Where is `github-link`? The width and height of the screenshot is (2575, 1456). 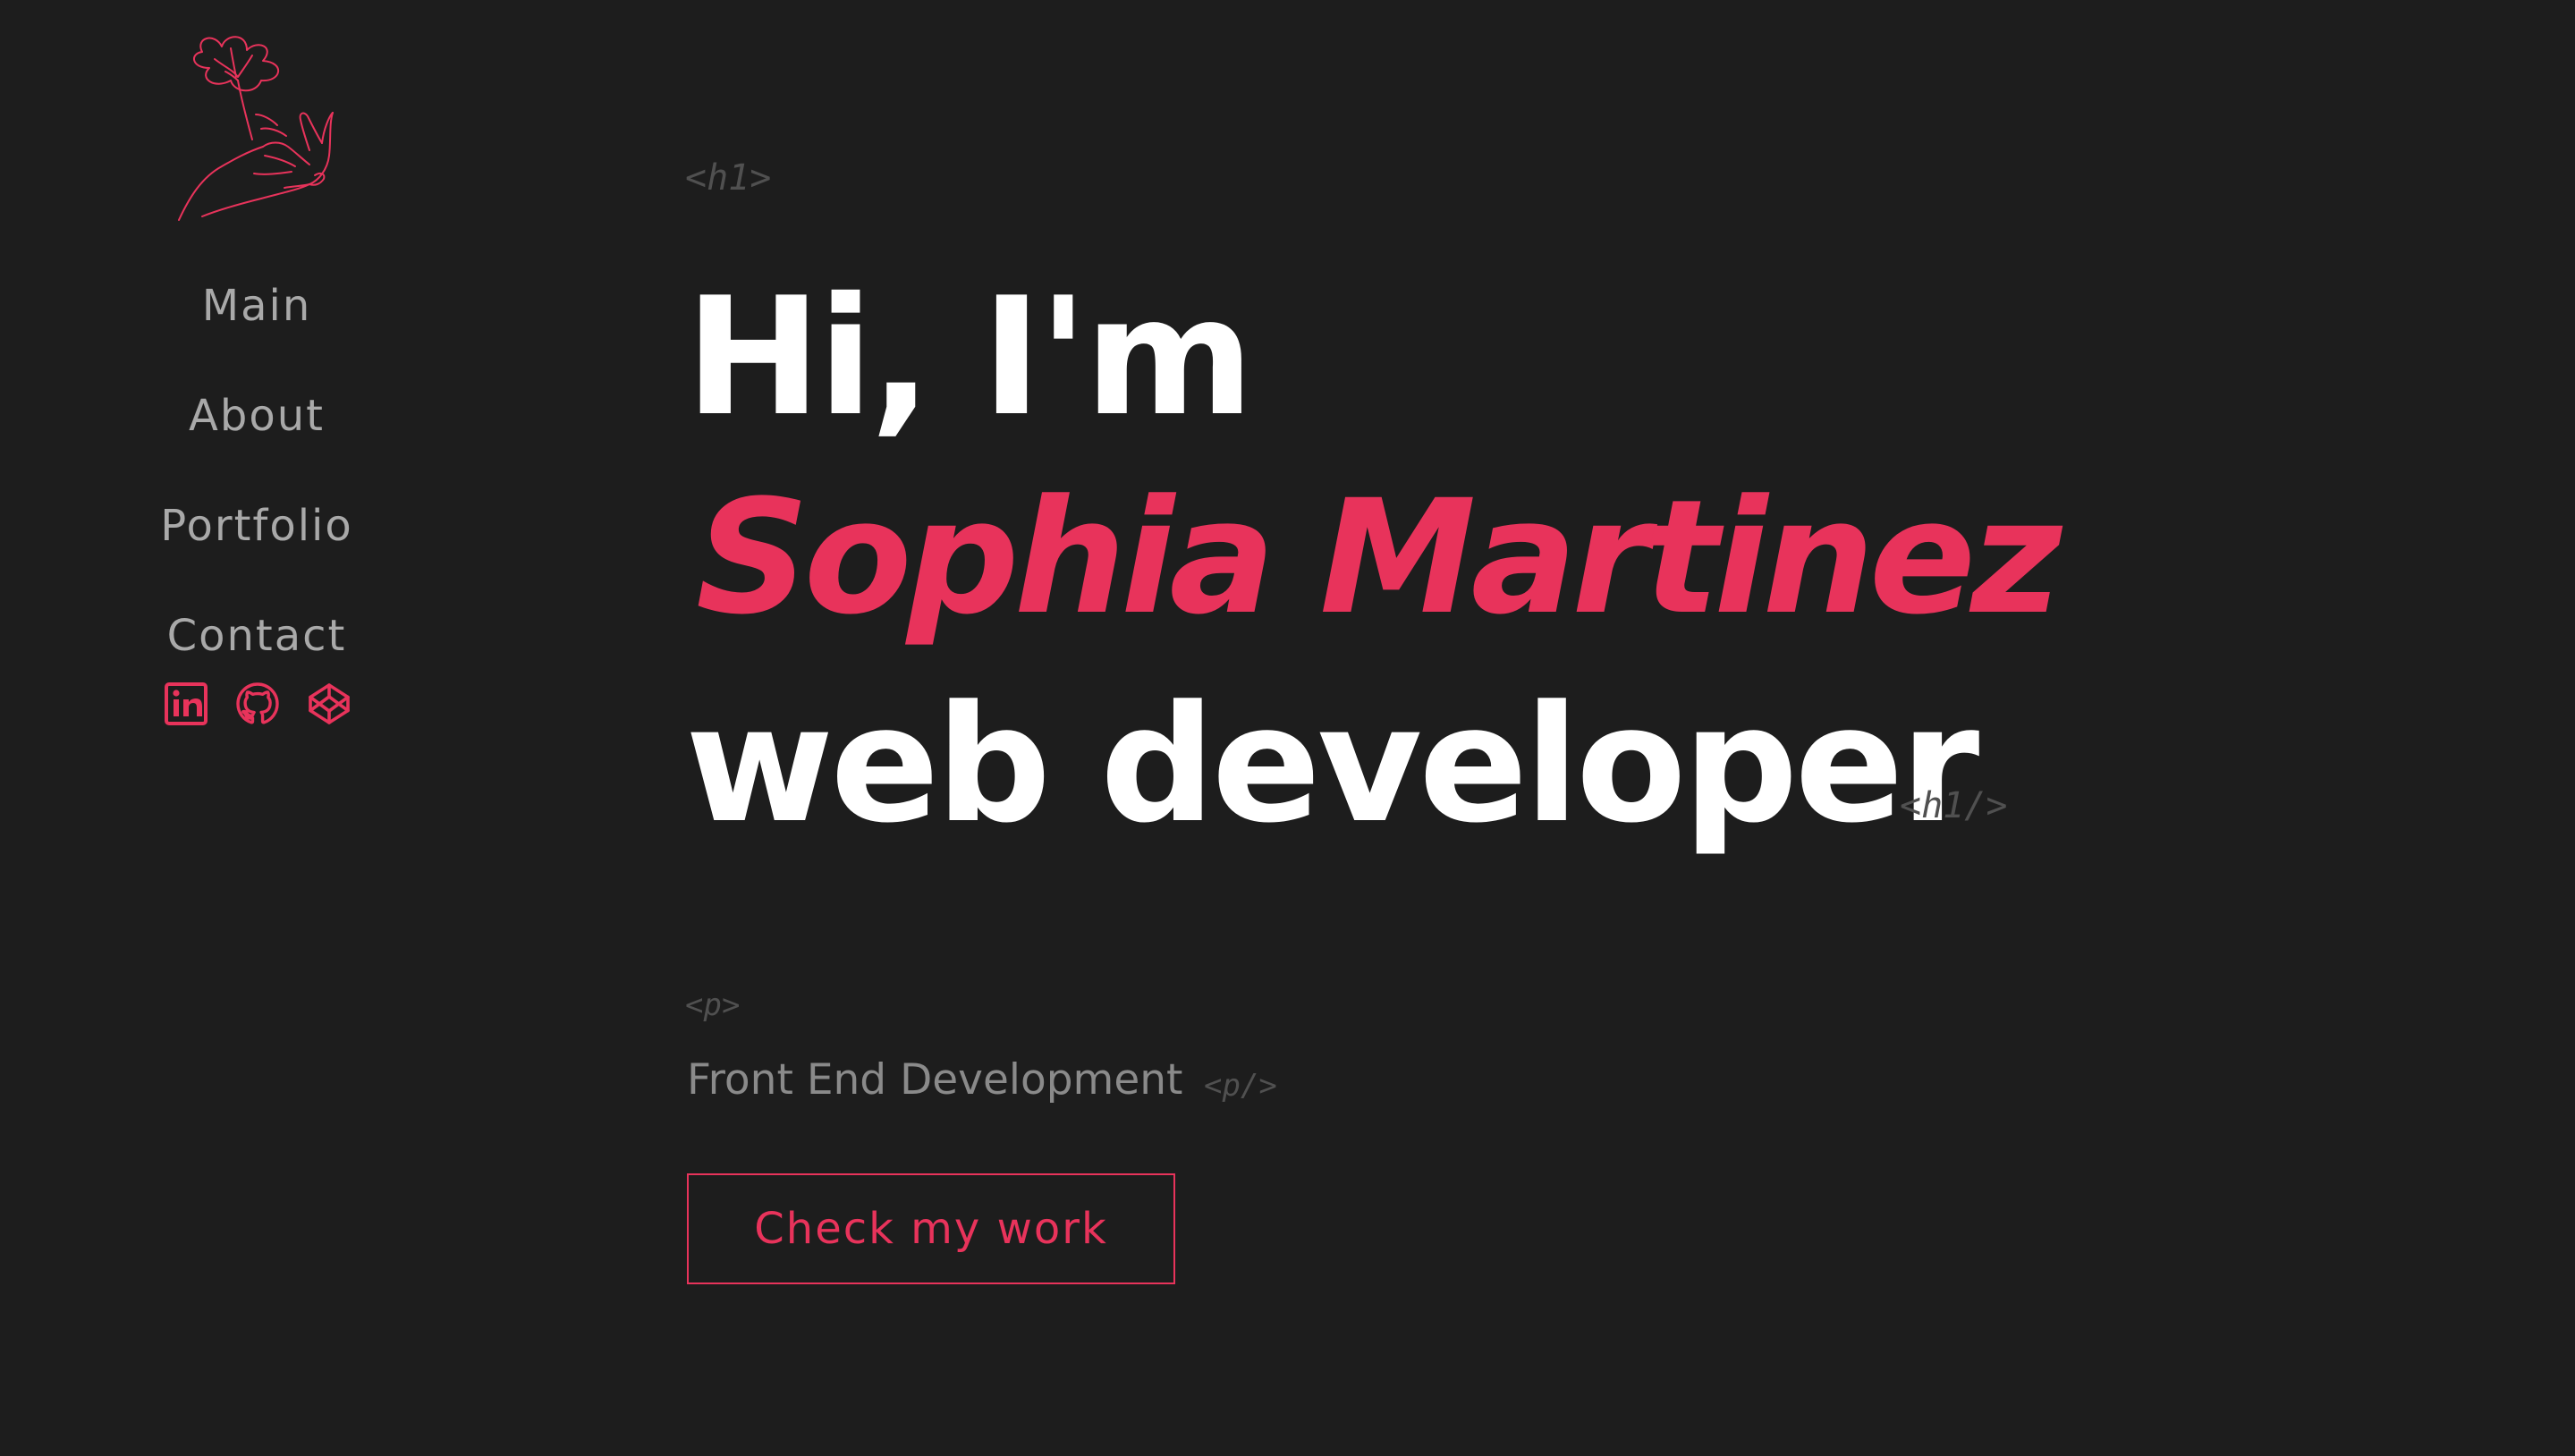 github-link is located at coordinates (257, 703).